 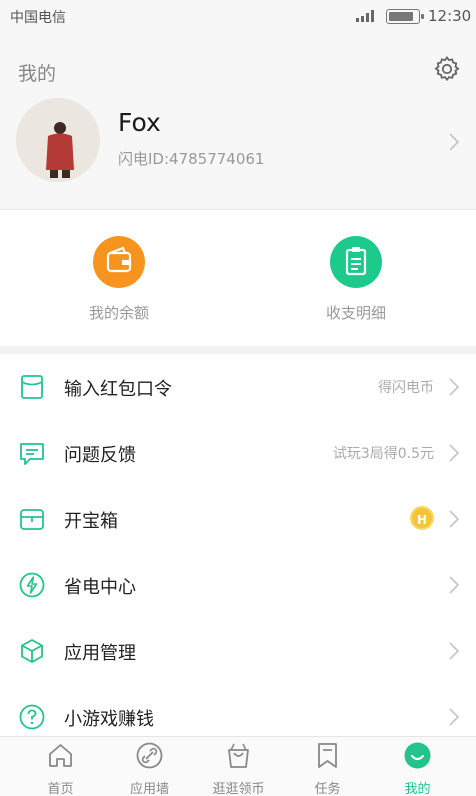 What do you see at coordinates (406, 388) in the screenshot?
I see `menu-item-hint: 得闪电币` at bounding box center [406, 388].